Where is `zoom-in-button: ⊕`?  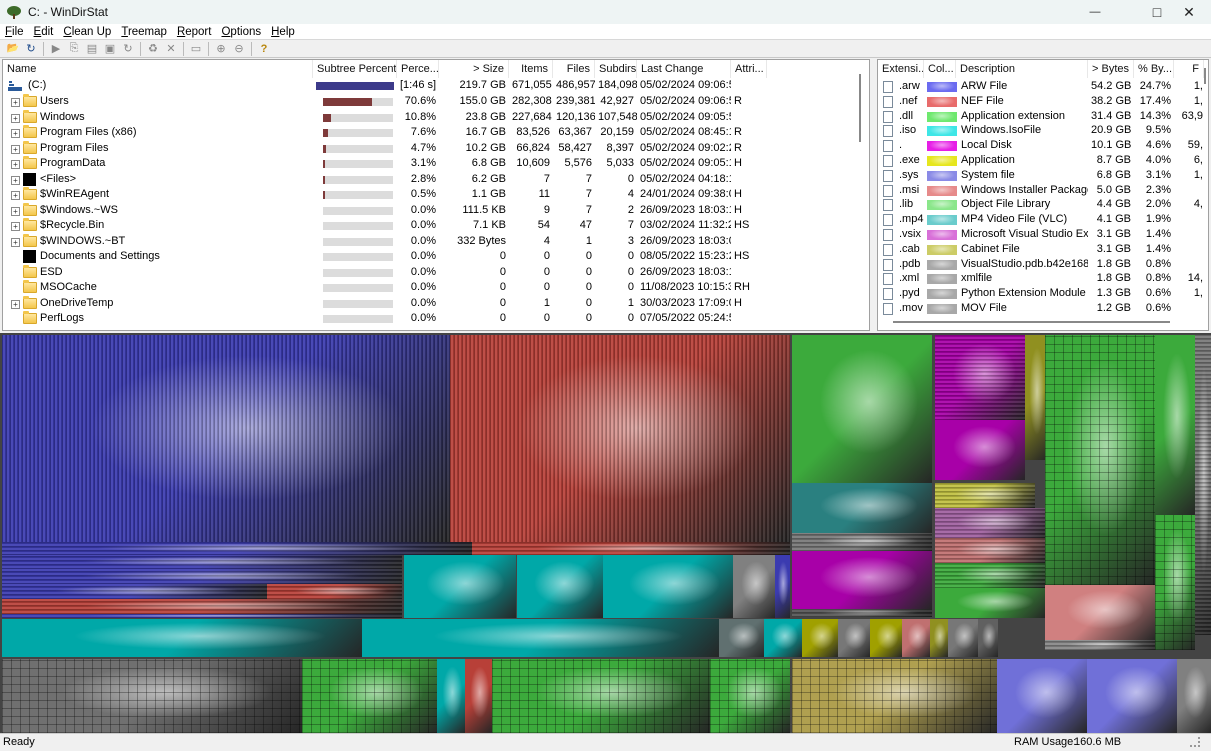
zoom-in-button: ⊕ is located at coordinates (221, 49).